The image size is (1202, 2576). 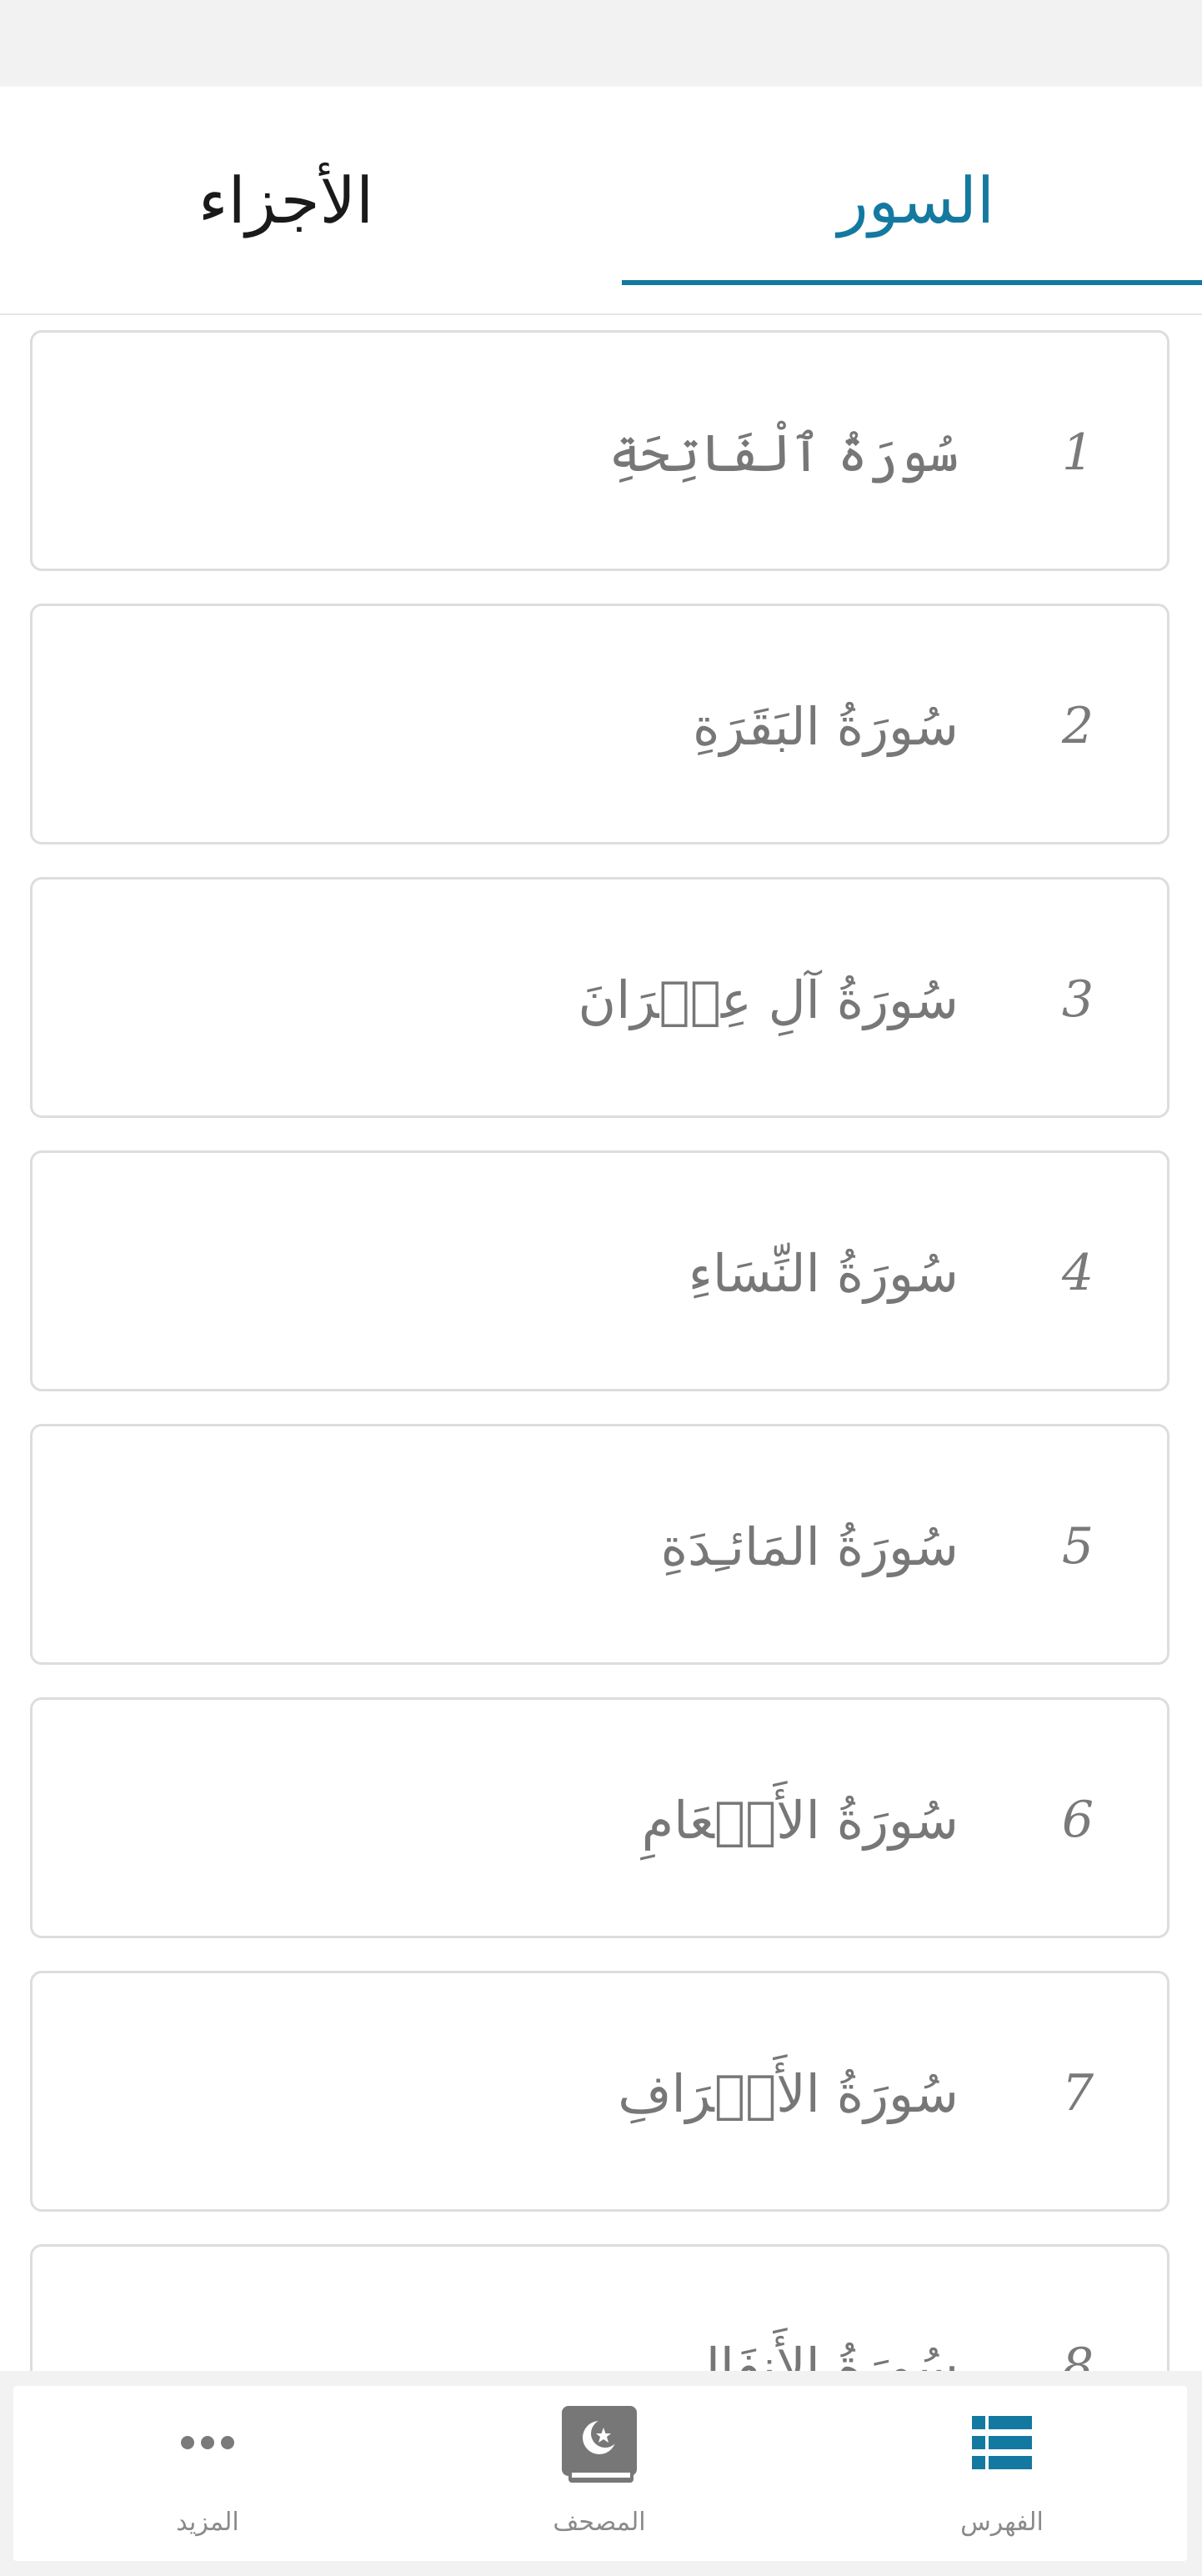 I want to click on surah-number: 7, so click(x=1077, y=2093).